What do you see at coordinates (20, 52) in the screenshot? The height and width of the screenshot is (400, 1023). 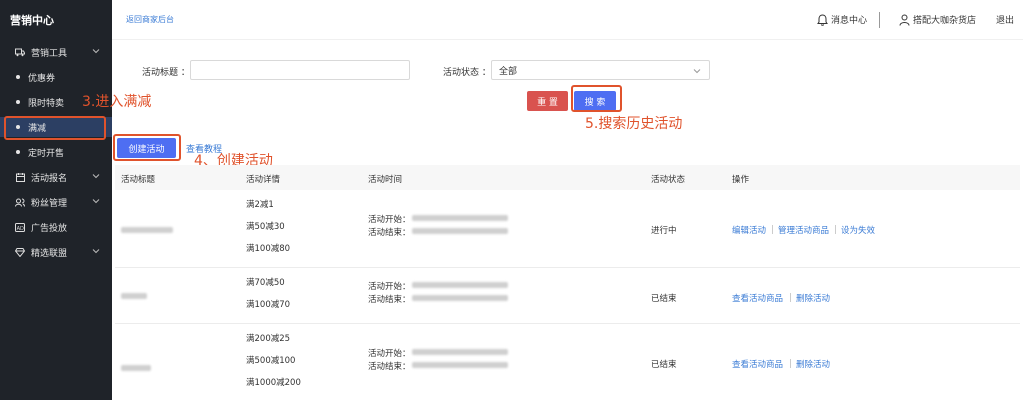 I see `truck-icon` at bounding box center [20, 52].